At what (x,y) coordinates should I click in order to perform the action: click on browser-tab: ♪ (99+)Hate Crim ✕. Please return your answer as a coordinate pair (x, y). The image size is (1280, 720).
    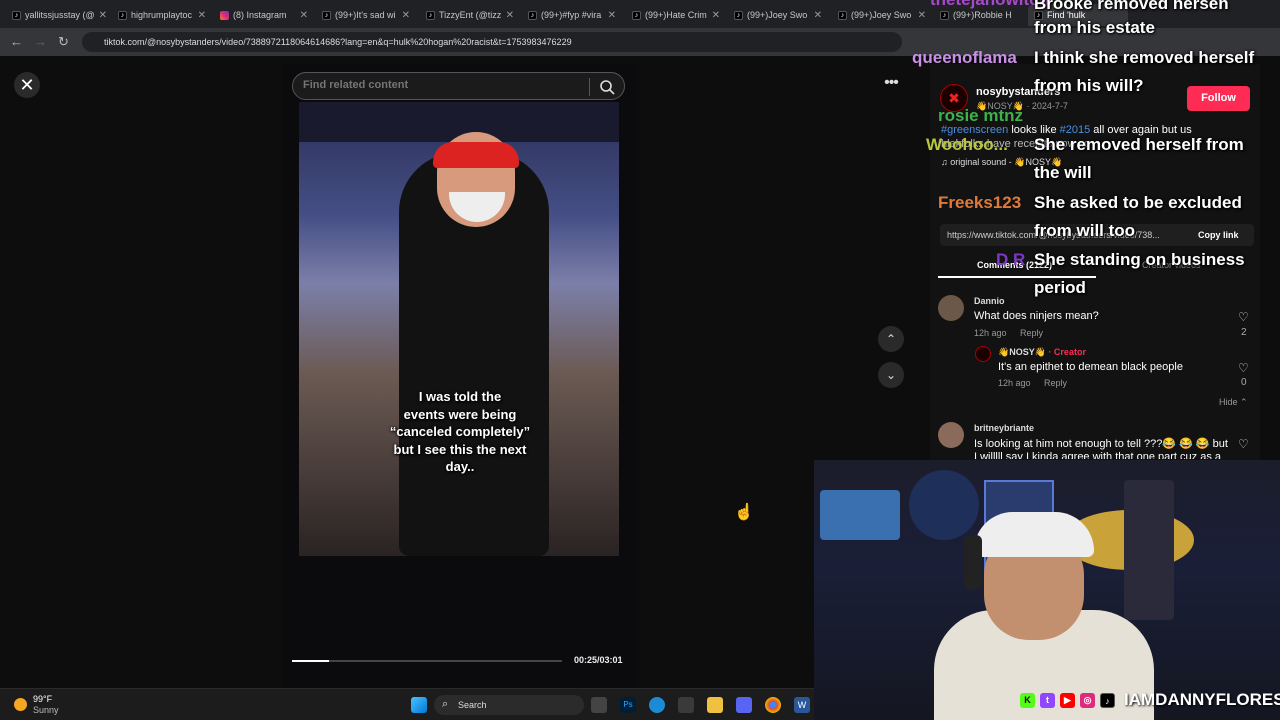
    Looking at the image, I should click on (676, 15).